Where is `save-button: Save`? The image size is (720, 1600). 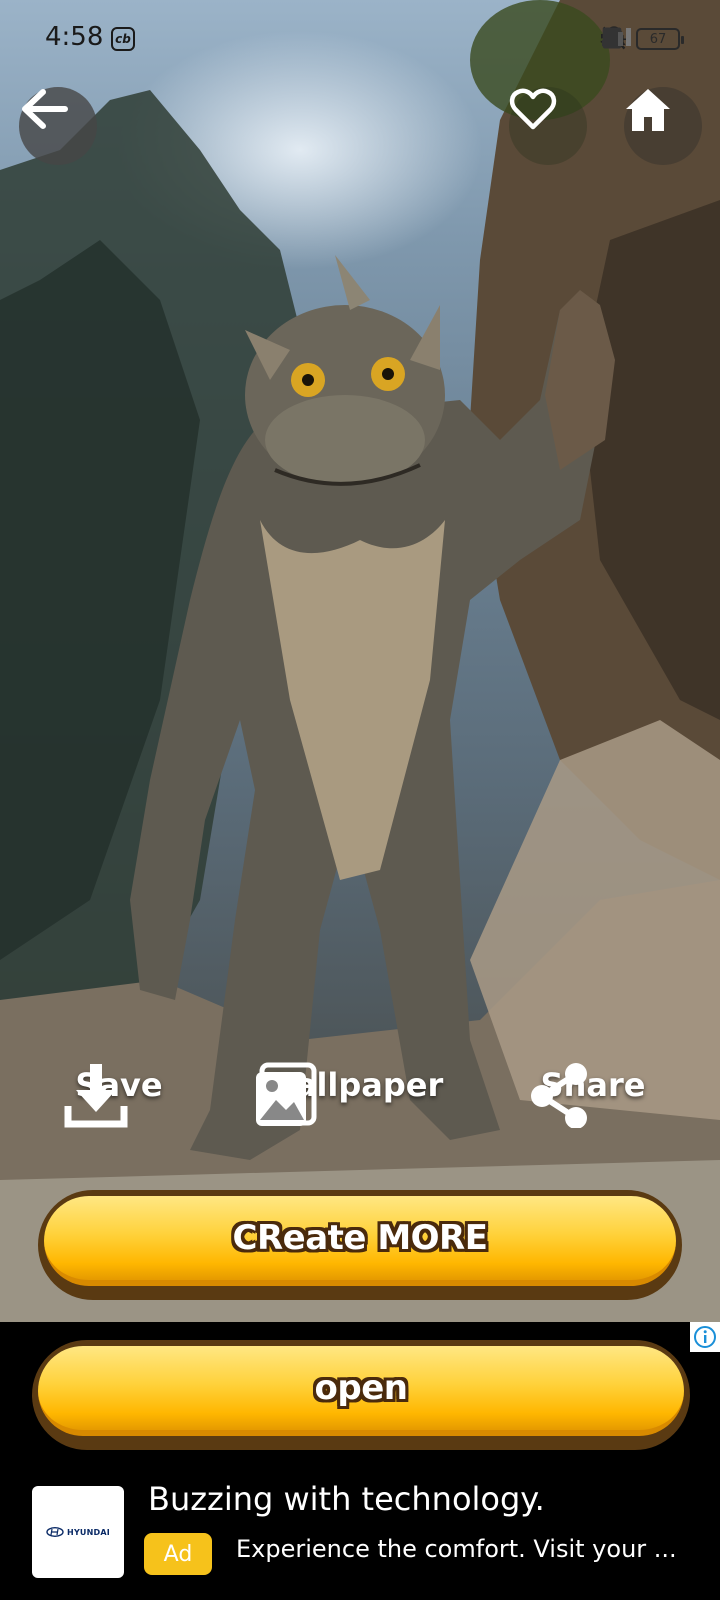
save-button: Save is located at coordinates (119, 1095).